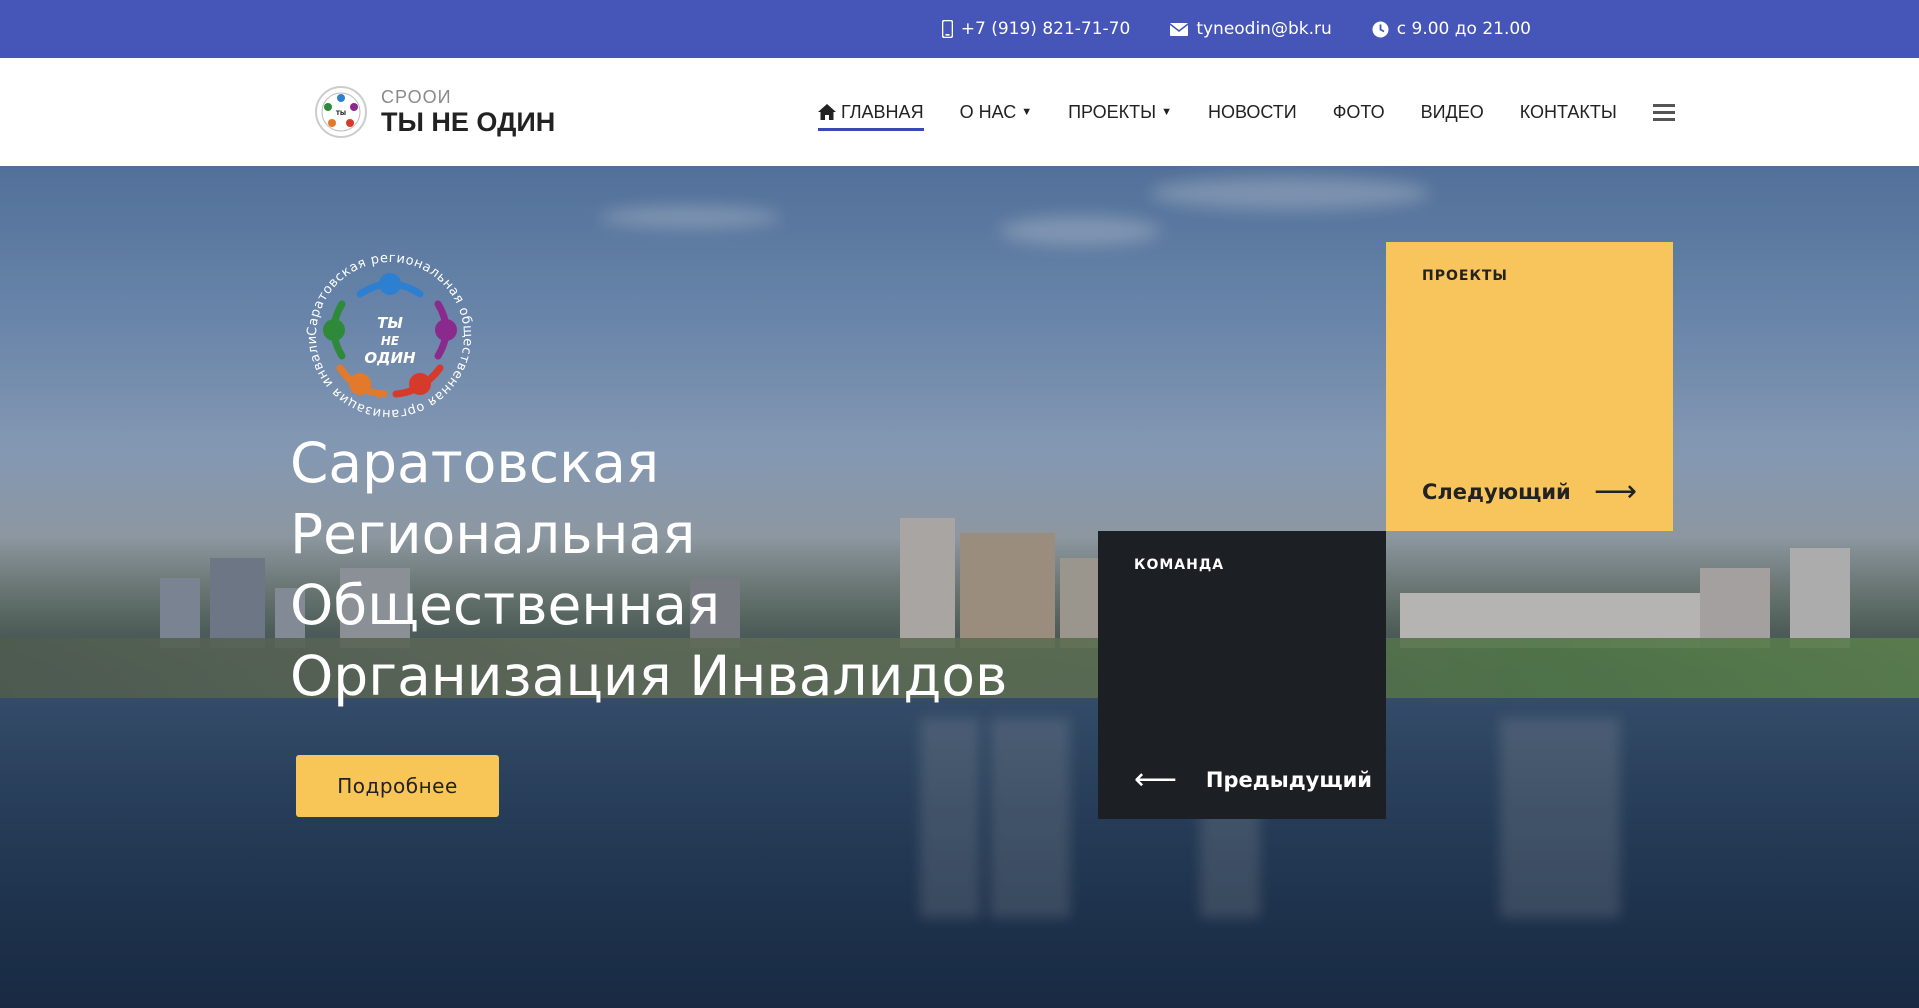 The width and height of the screenshot is (1919, 1008). I want to click on nav-item-video: ВИДЕО, so click(1452, 112).